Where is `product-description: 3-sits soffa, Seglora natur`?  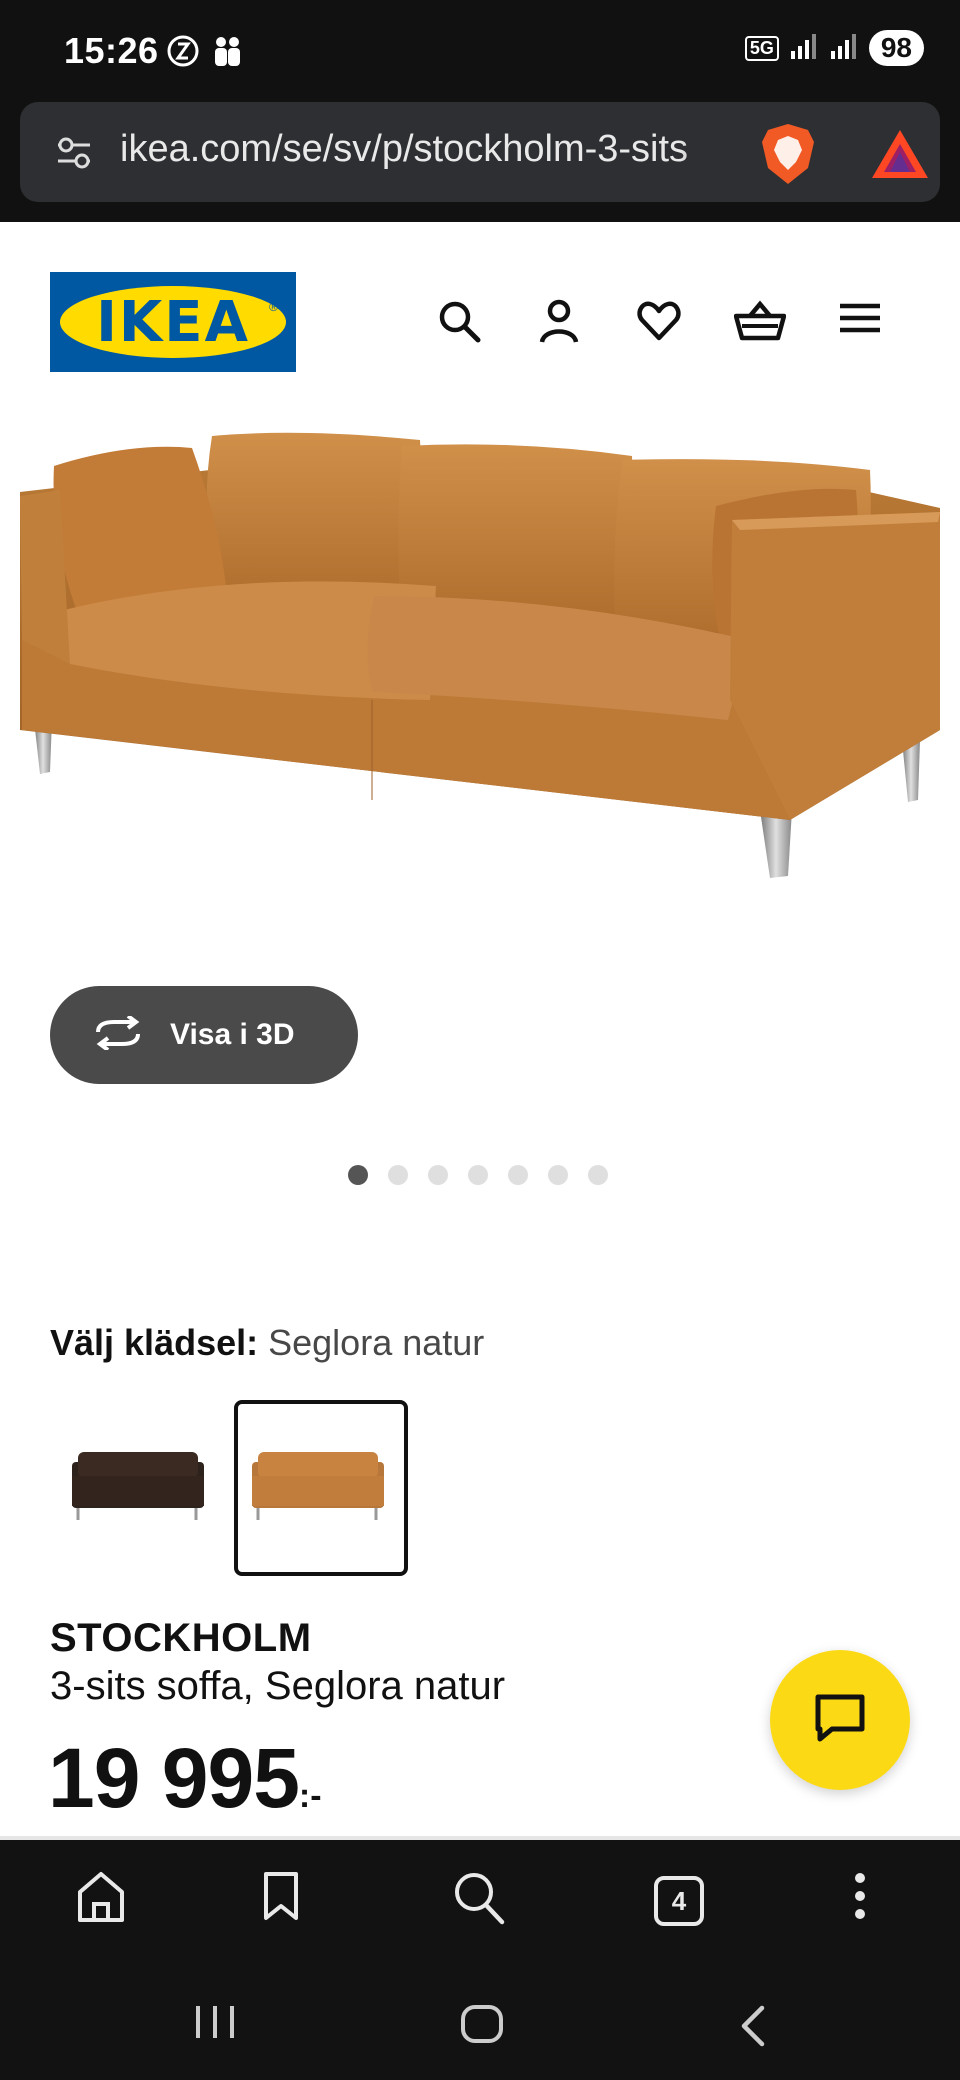
product-description: 3-sits soffa, Seglora natur is located at coordinates (278, 1686).